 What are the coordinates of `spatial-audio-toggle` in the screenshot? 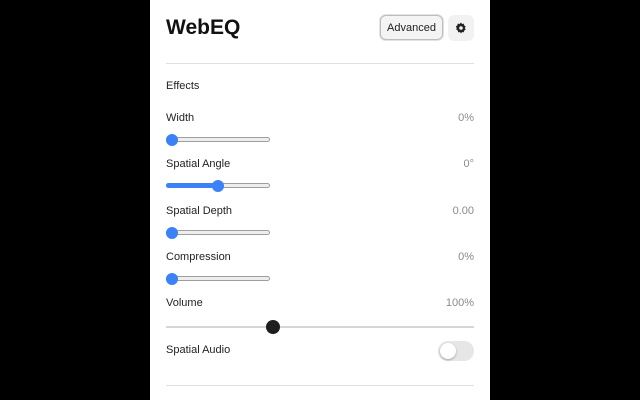 It's located at (456, 351).